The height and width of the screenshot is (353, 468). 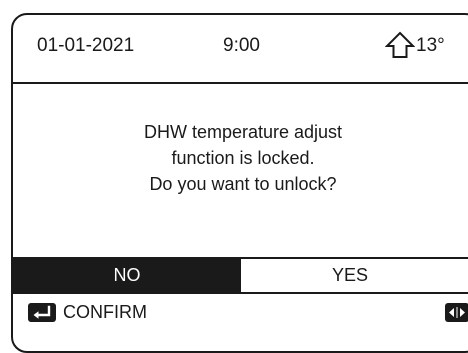 I want to click on message-line-2: function is locked., so click(x=243, y=158).